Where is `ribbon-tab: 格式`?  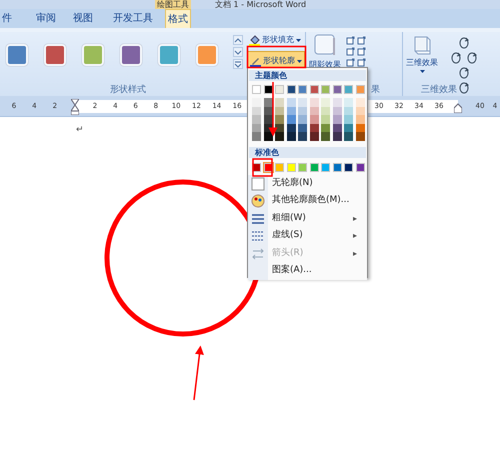
ribbon-tab: 格式 is located at coordinates (178, 18).